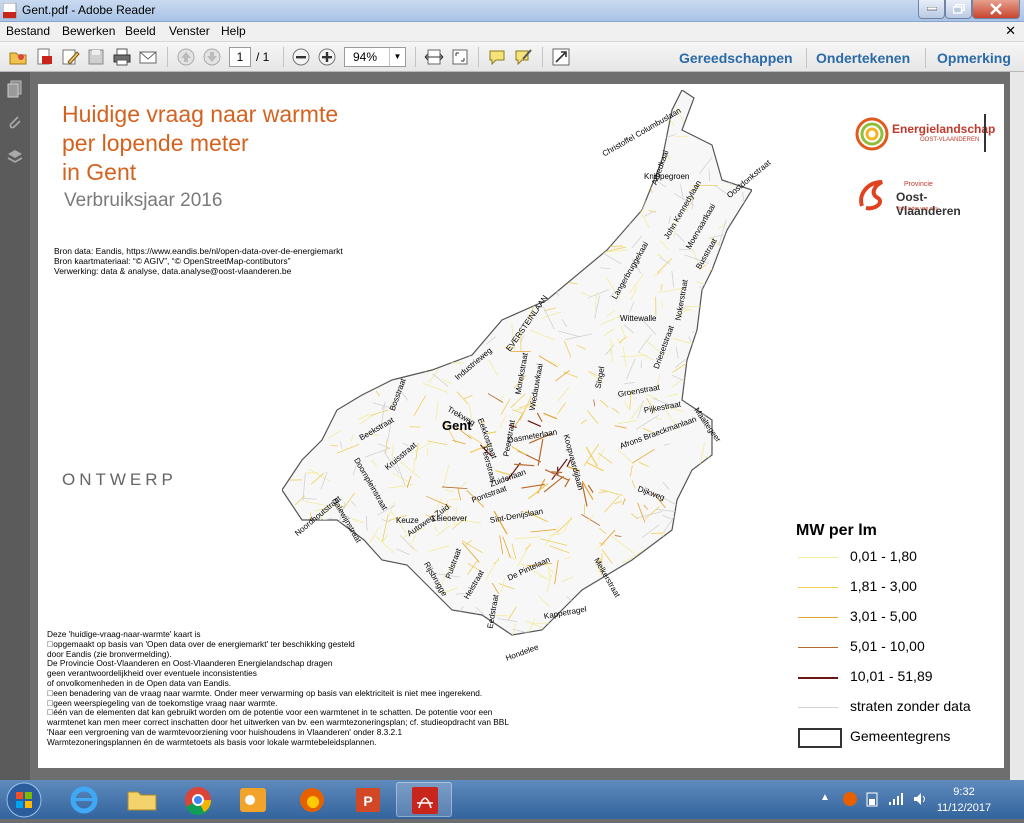 This screenshot has width=1024, height=823. What do you see at coordinates (901, 623) in the screenshot?
I see `legend-item: 3,01 - 5,00` at bounding box center [901, 623].